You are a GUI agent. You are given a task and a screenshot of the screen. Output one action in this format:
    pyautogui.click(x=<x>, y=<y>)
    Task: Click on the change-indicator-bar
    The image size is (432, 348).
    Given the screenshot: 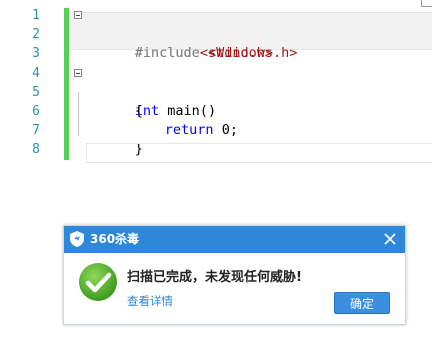 What is the action you would take?
    pyautogui.click(x=66, y=84)
    